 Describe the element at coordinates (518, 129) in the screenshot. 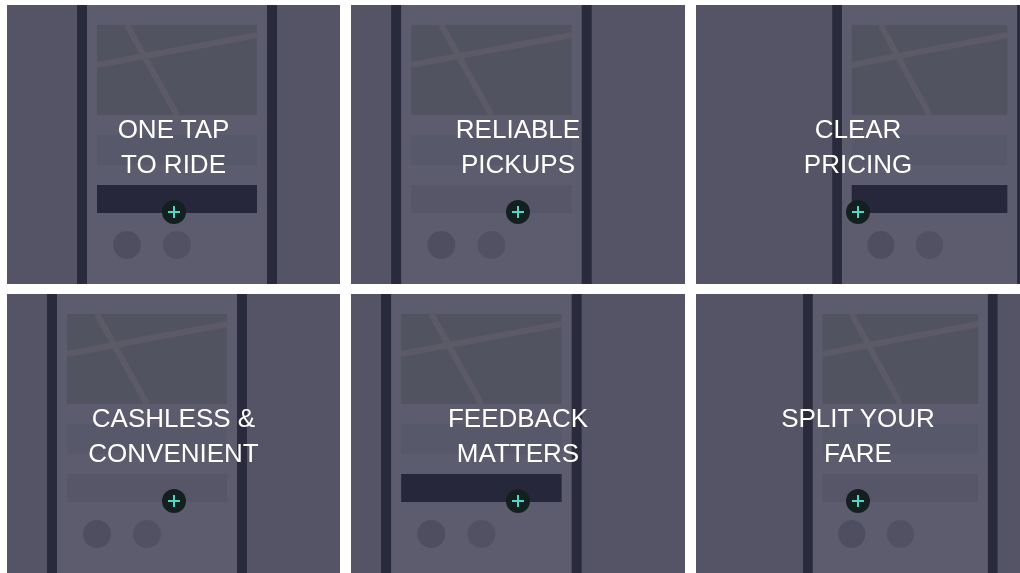

I see `feature-title: RELIABLE` at that location.